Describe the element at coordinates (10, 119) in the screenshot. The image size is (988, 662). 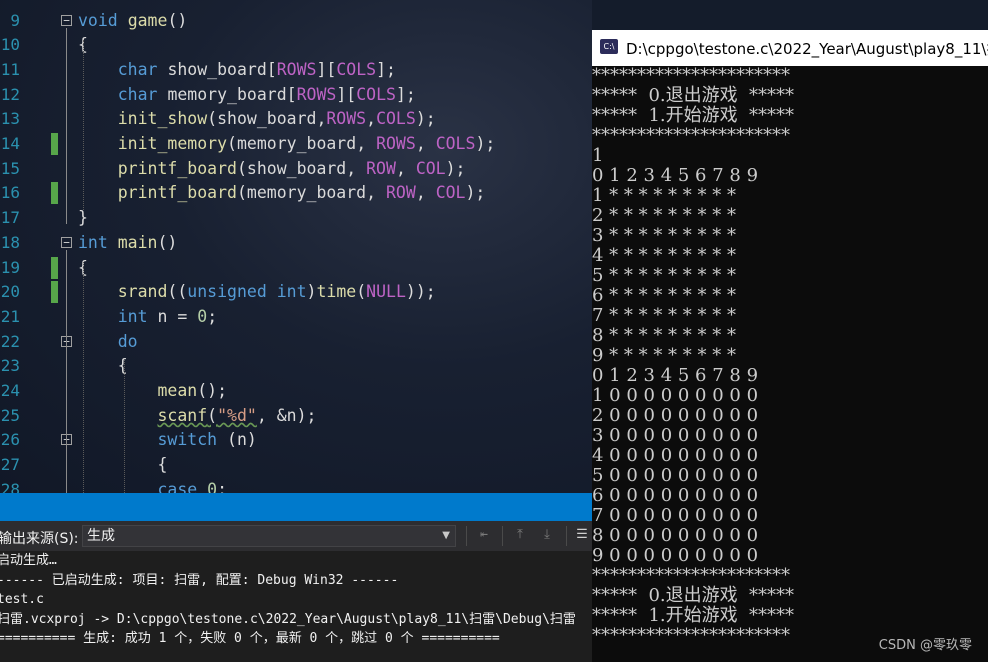
I see `line-number: 13` at that location.